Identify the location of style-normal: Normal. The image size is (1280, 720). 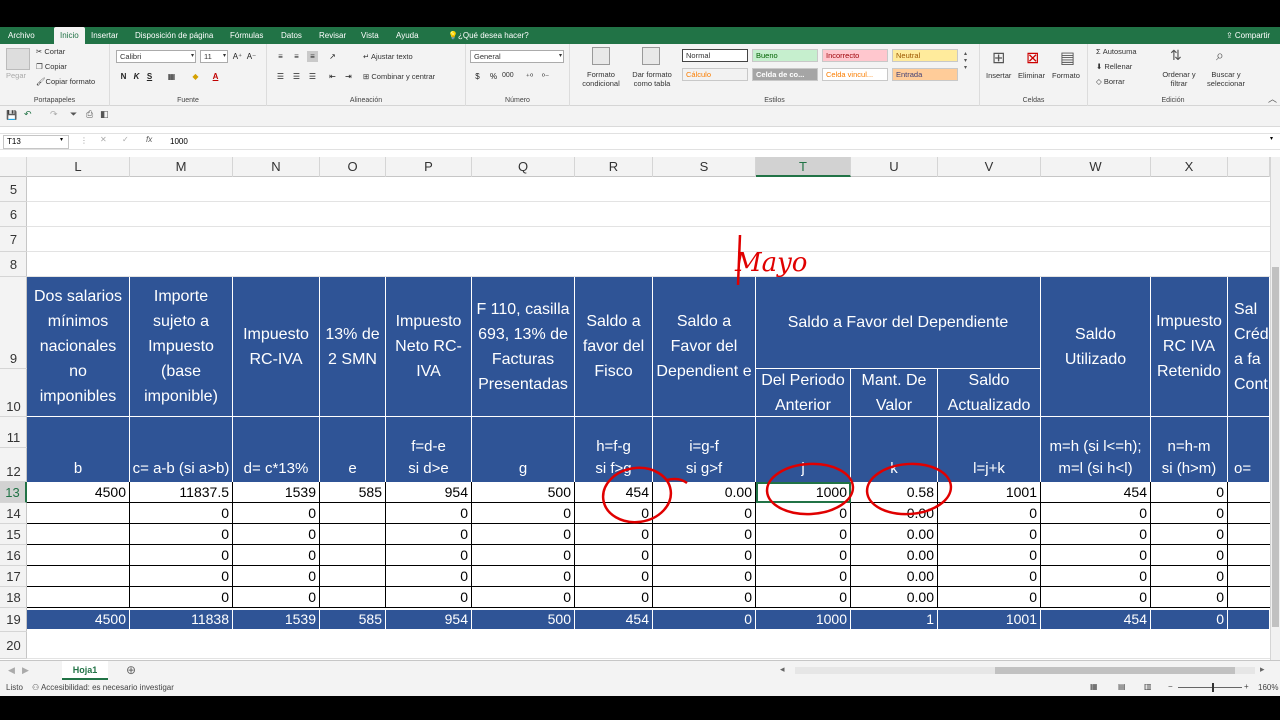
(715, 55).